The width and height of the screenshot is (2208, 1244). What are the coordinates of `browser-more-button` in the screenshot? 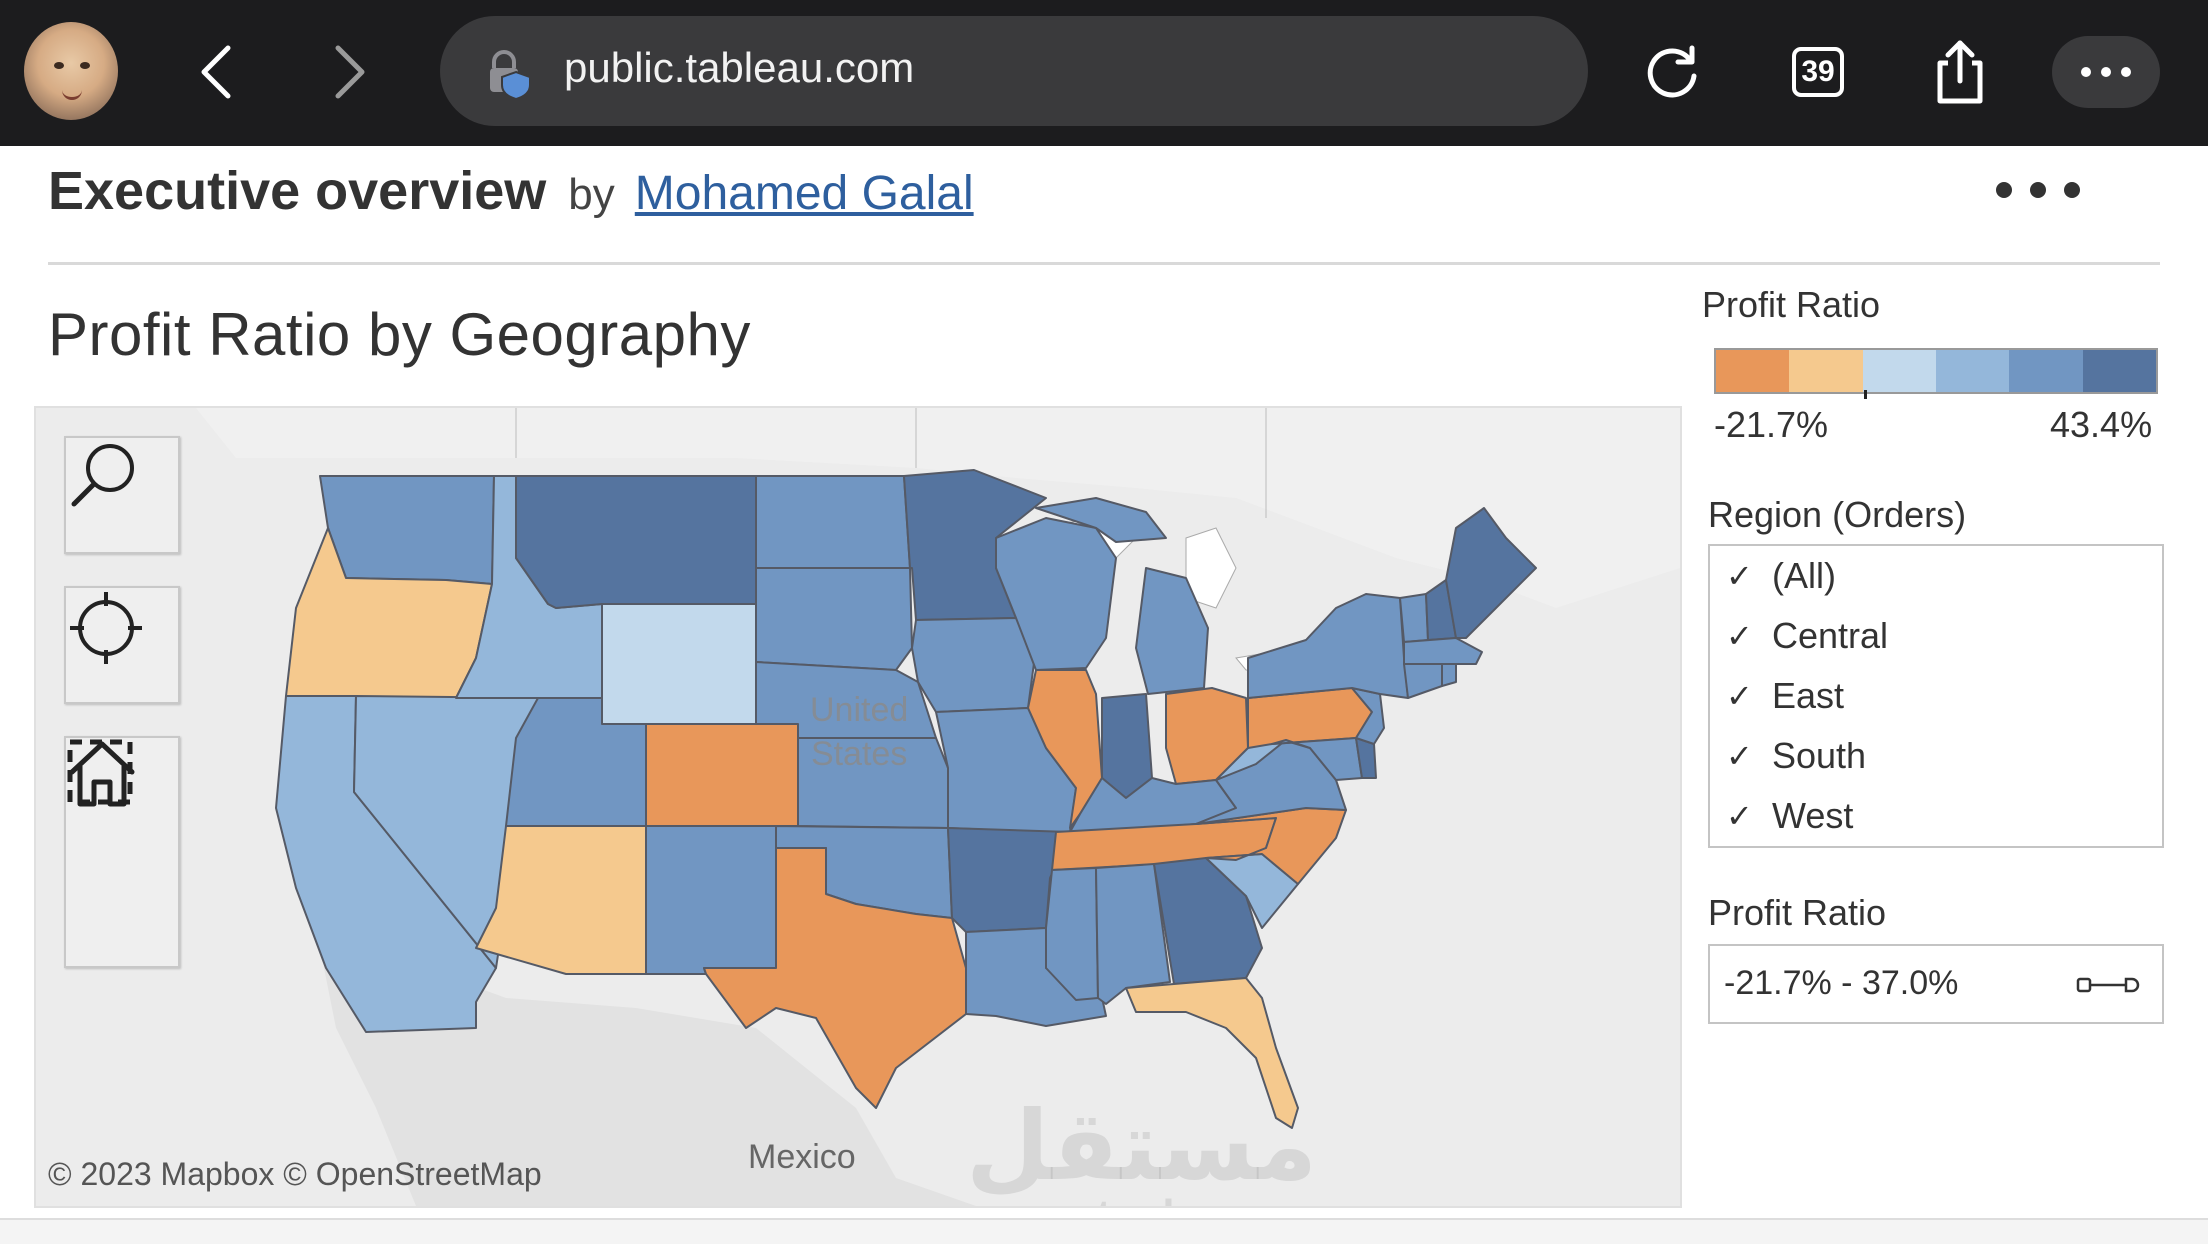 It's located at (2106, 72).